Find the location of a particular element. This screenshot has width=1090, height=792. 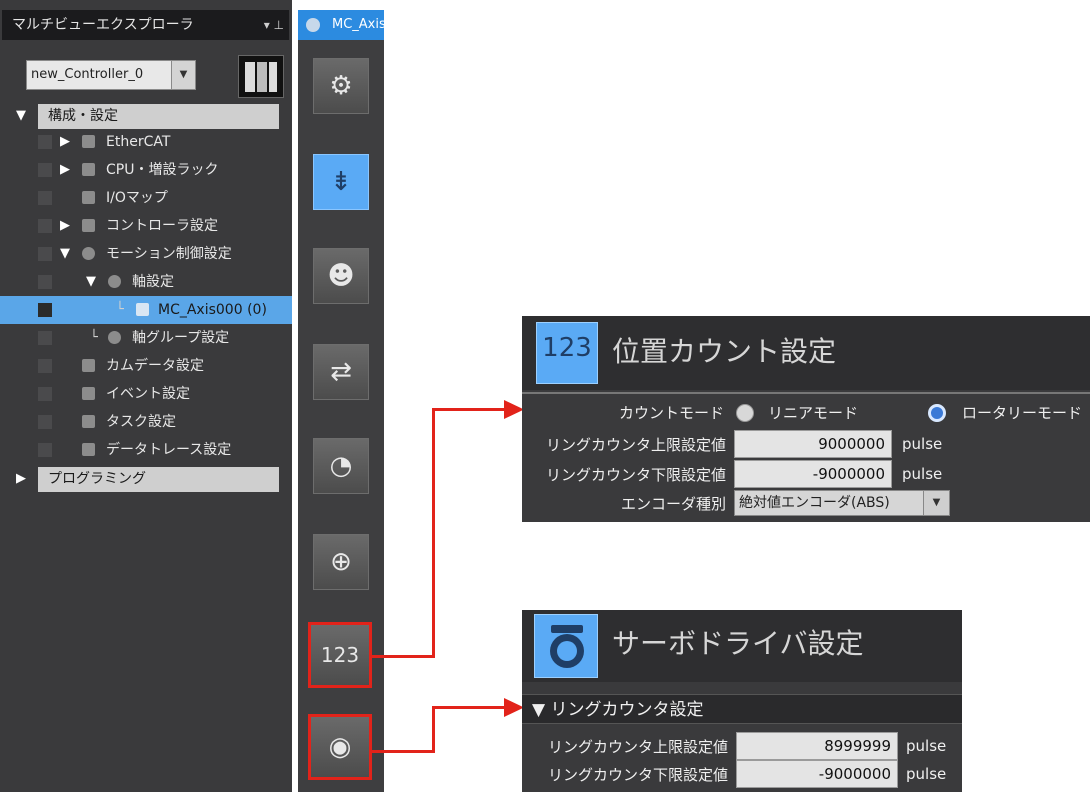

tree-item-mc-axis000: └ MC_Axis000 (0) is located at coordinates (146, 310).